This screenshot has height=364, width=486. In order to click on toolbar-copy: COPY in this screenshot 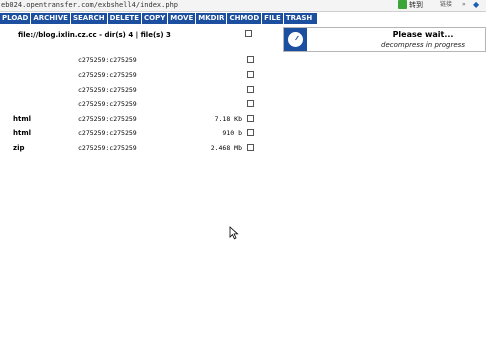, I will do `click(155, 18)`.